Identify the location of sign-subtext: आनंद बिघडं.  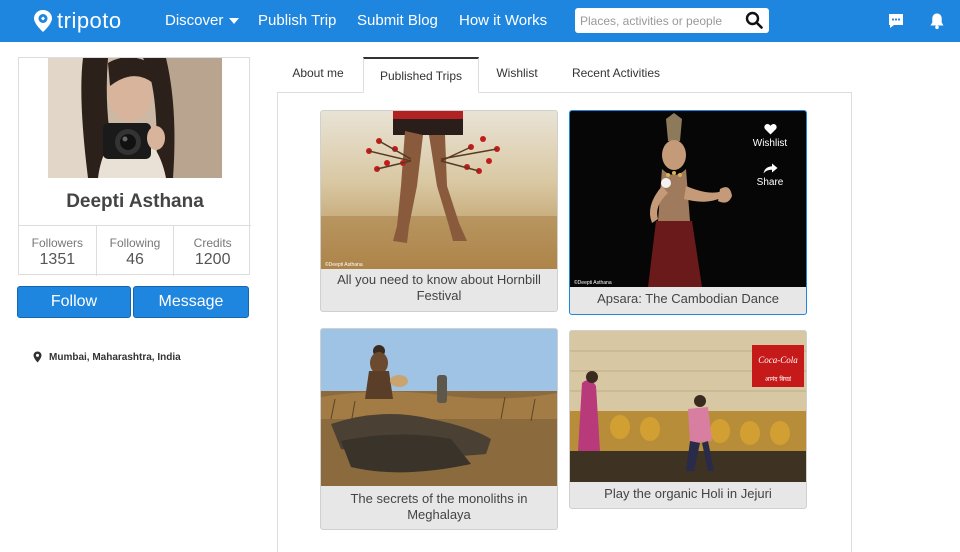
(778, 379).